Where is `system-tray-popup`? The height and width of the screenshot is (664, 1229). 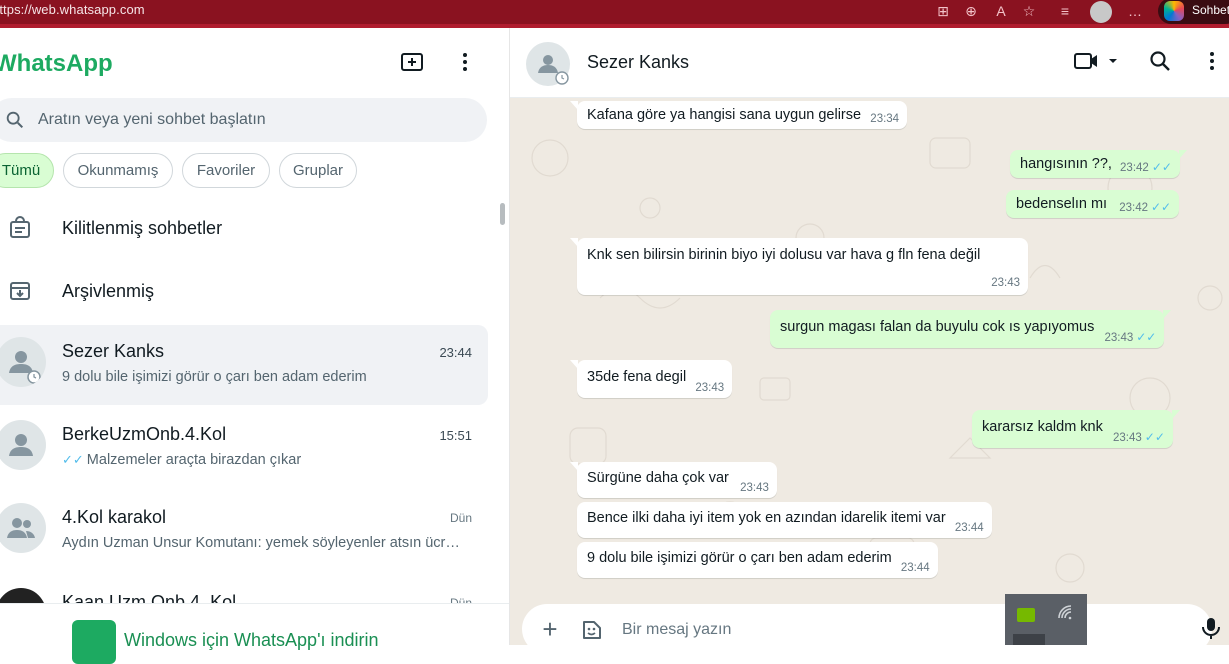
system-tray-popup is located at coordinates (1046, 619).